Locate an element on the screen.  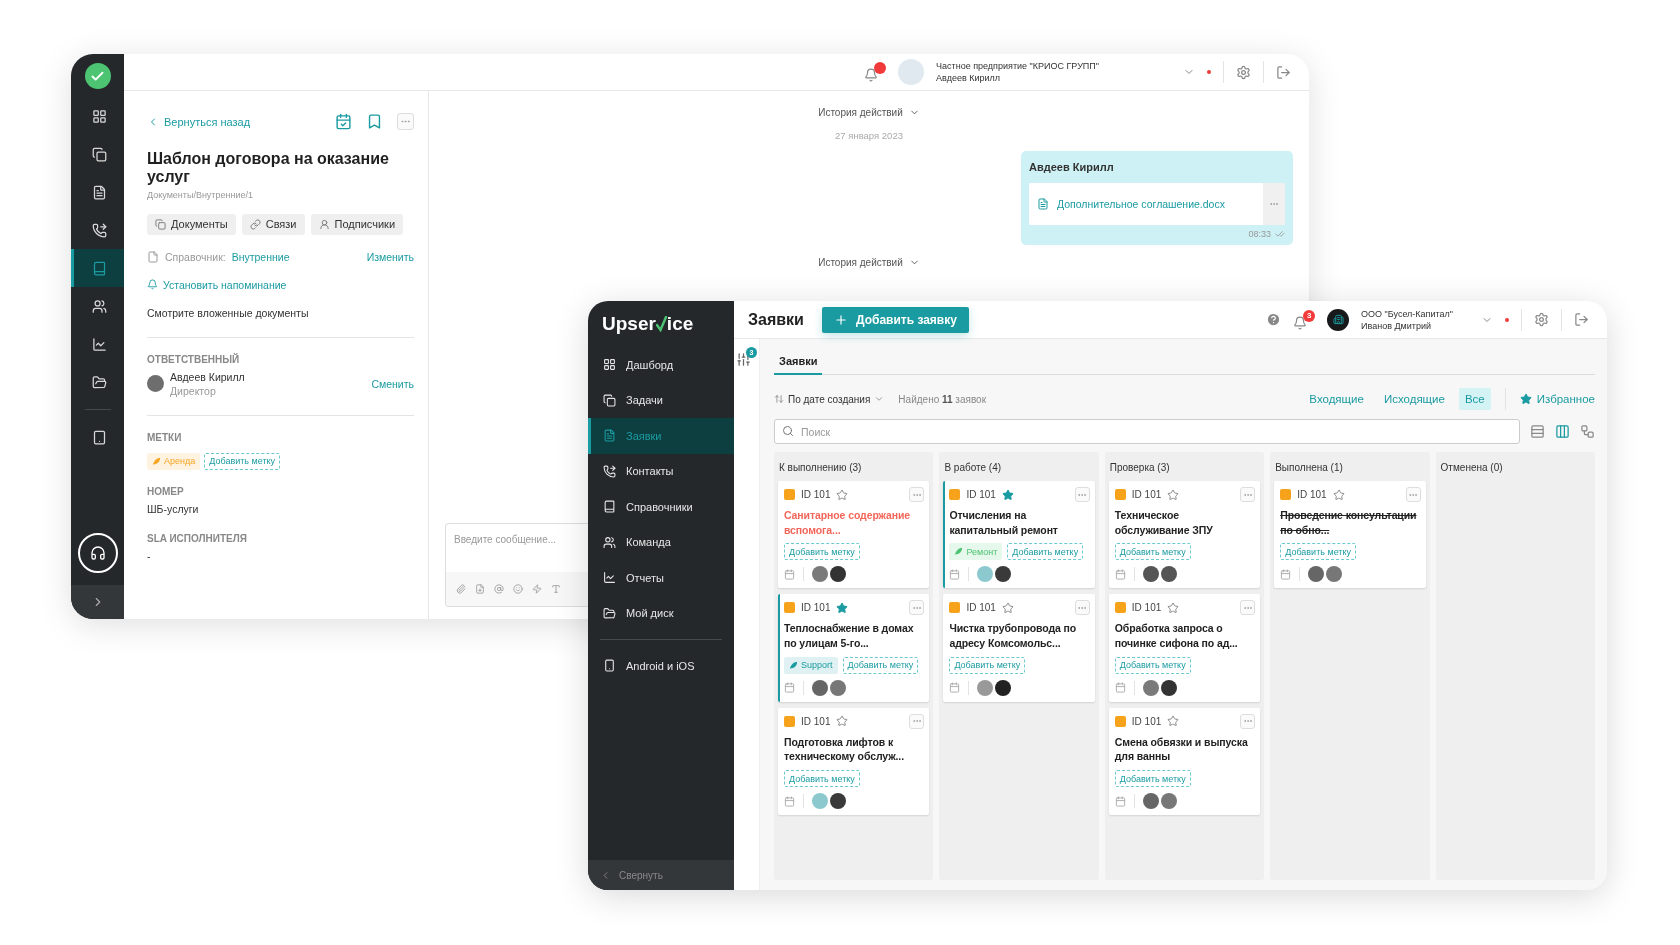
paperclip-icon is located at coordinates (461, 589).